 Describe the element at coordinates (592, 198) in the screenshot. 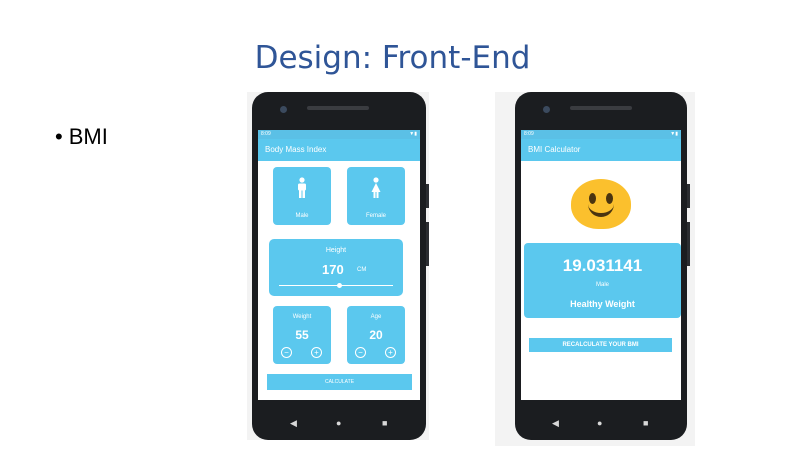

I see `emoji-left-eye` at that location.